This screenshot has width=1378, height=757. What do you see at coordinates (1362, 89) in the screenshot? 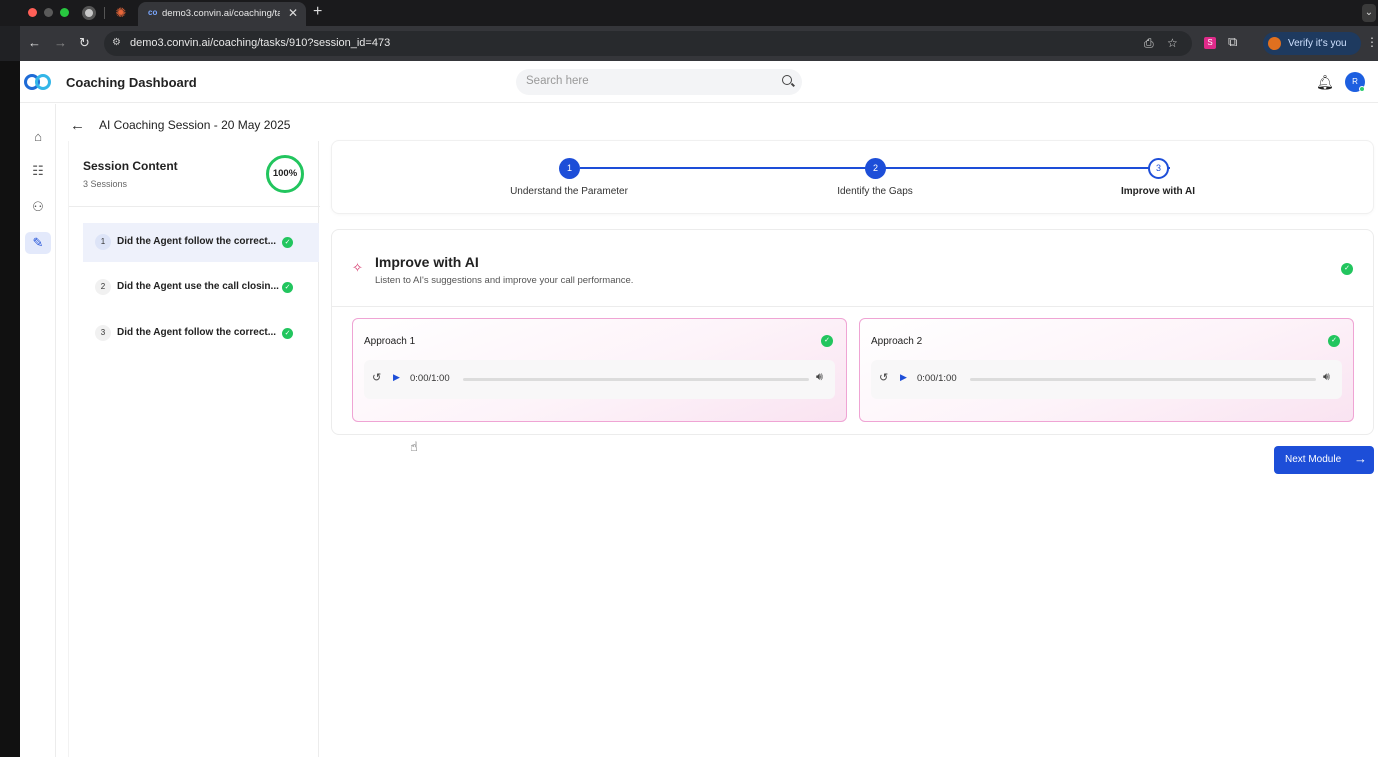
I see `online-status-dot` at bounding box center [1362, 89].